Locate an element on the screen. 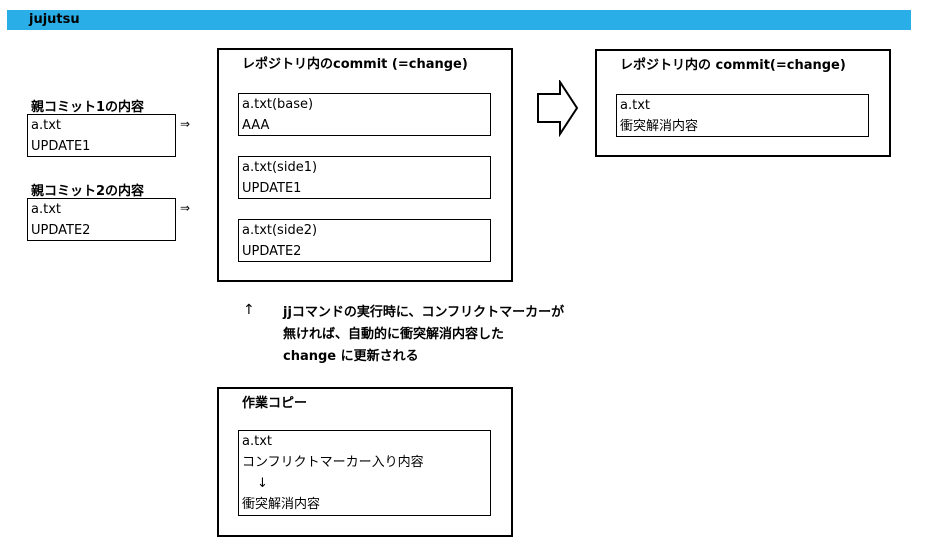 This screenshot has width=929, height=552. working-copy-line1: コンフリクトマーカー入り内容 is located at coordinates (333, 462).